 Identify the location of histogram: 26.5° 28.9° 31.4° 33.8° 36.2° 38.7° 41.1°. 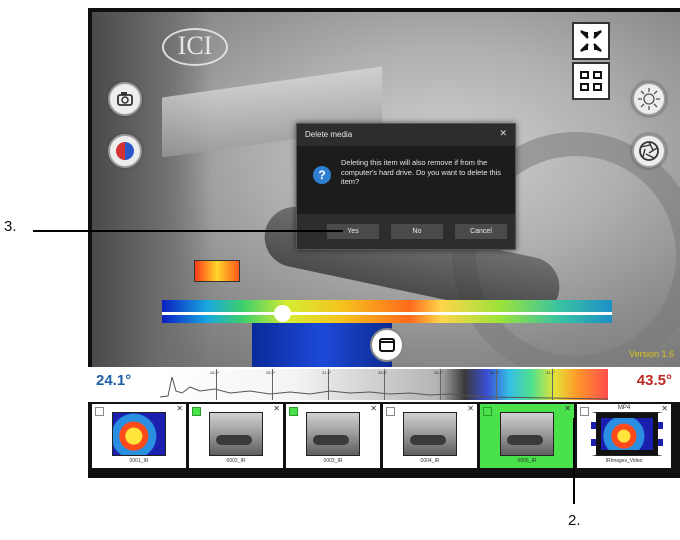
(384, 384).